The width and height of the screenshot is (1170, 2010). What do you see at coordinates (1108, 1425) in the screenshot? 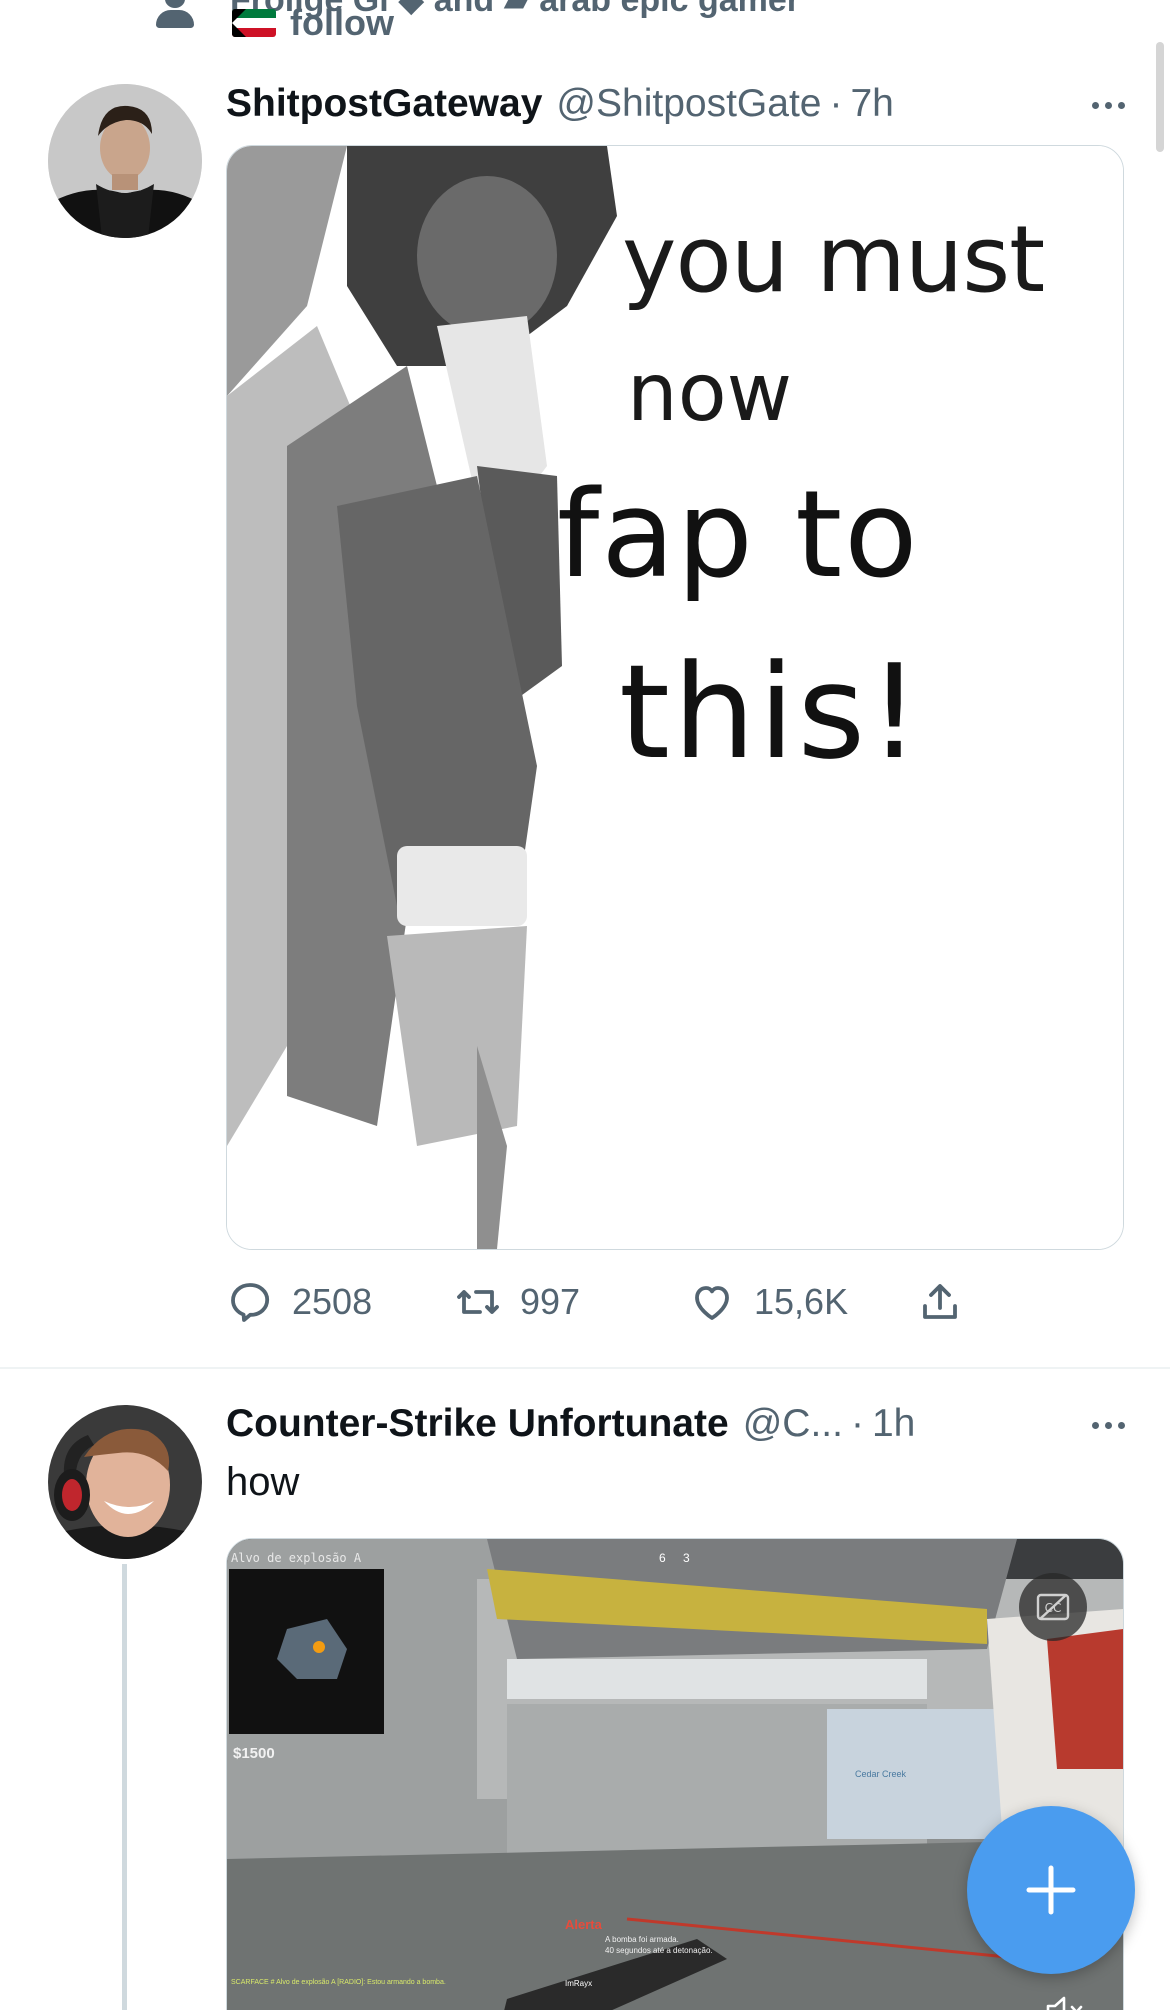
I see `more-icon` at bounding box center [1108, 1425].